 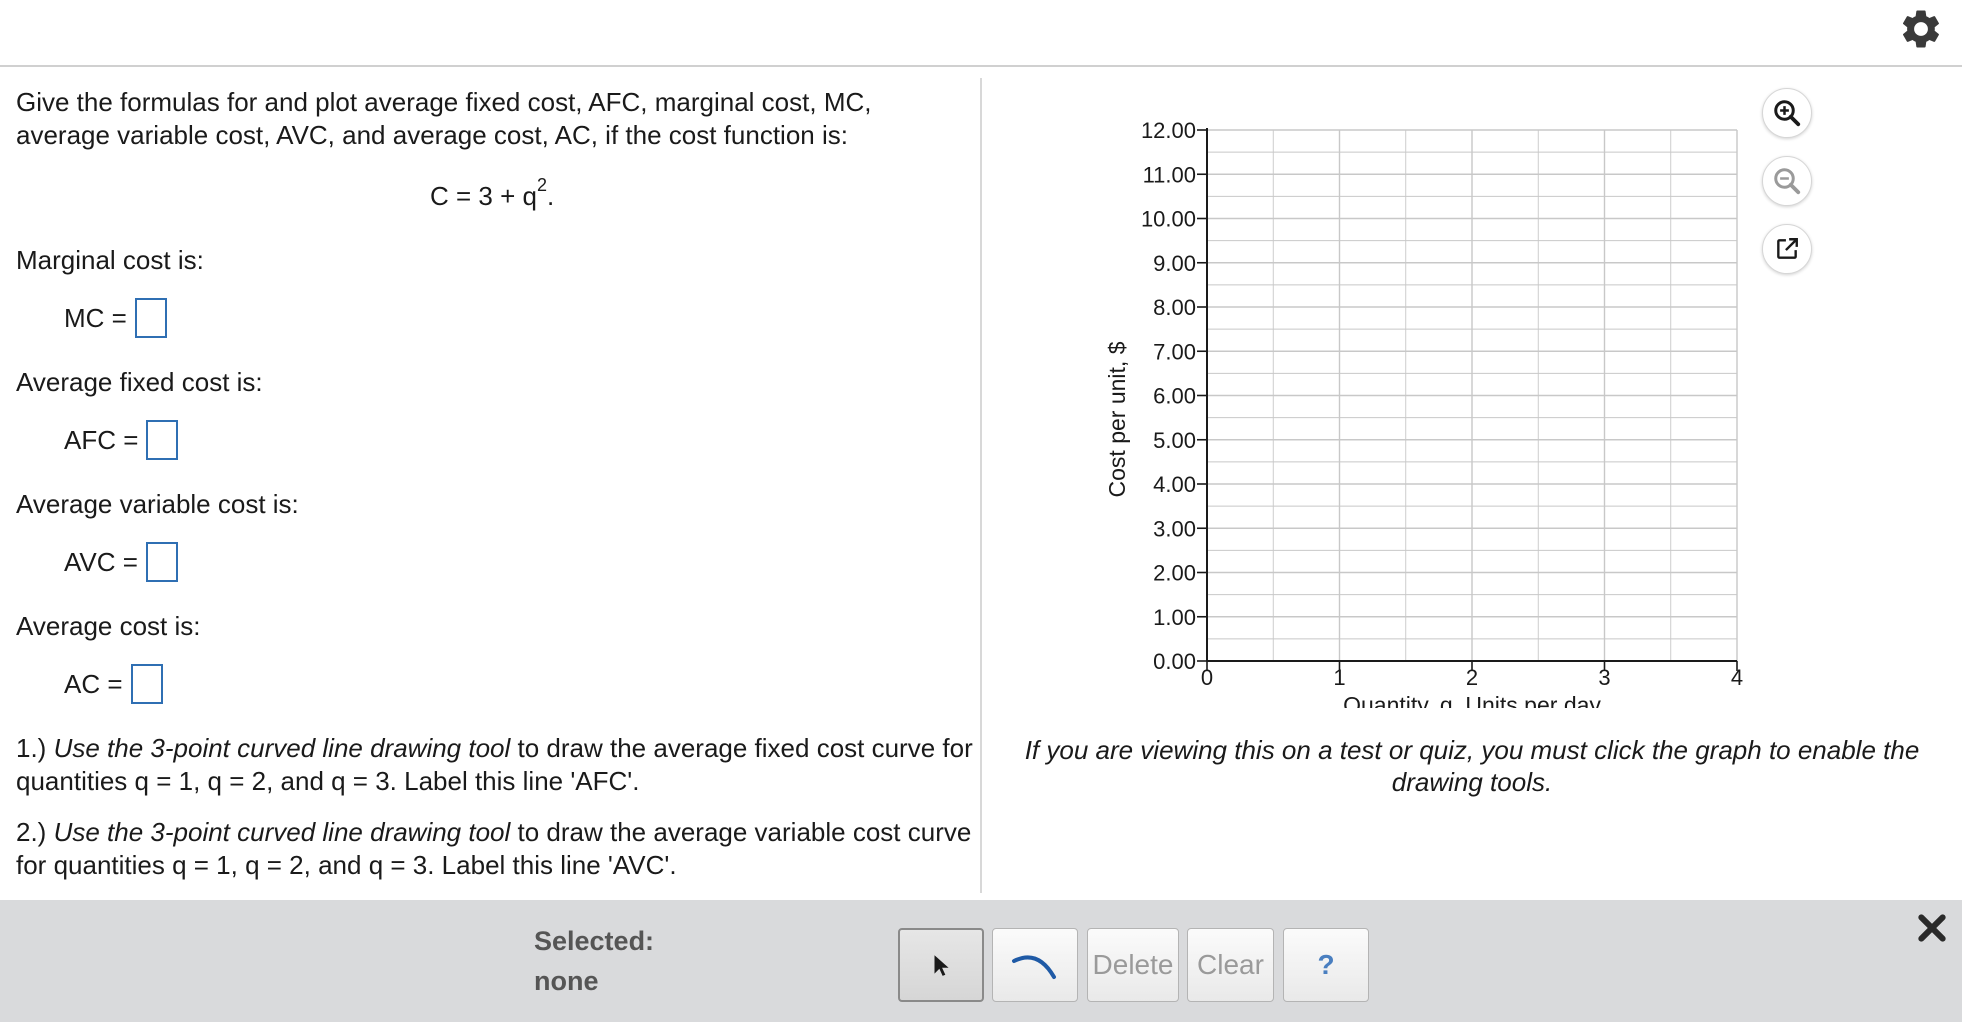 I want to click on curve-tool-button, so click(x=1035, y=965).